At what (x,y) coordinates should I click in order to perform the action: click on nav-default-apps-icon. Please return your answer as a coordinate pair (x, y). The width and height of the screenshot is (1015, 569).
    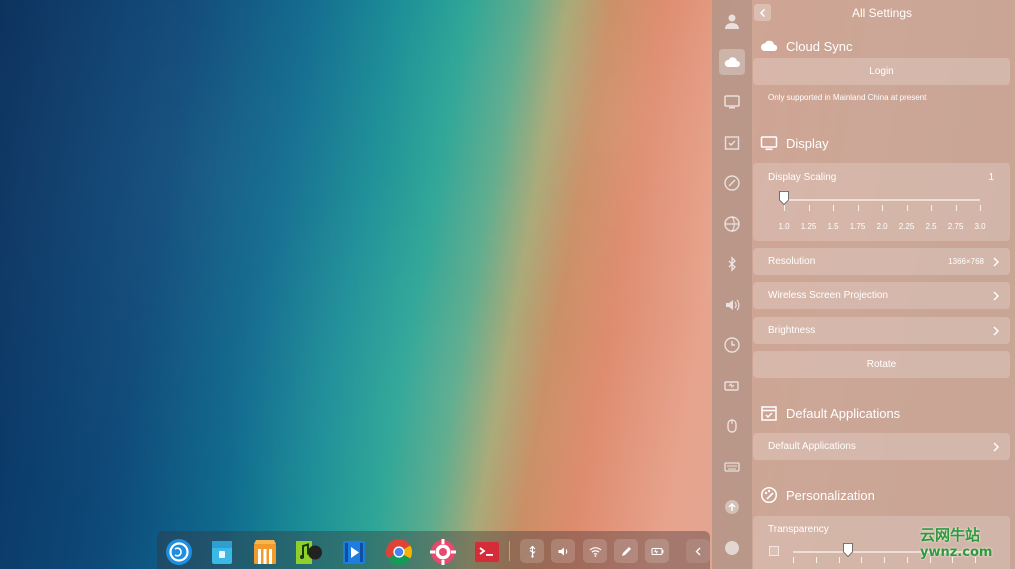
    Looking at the image, I should click on (732, 143).